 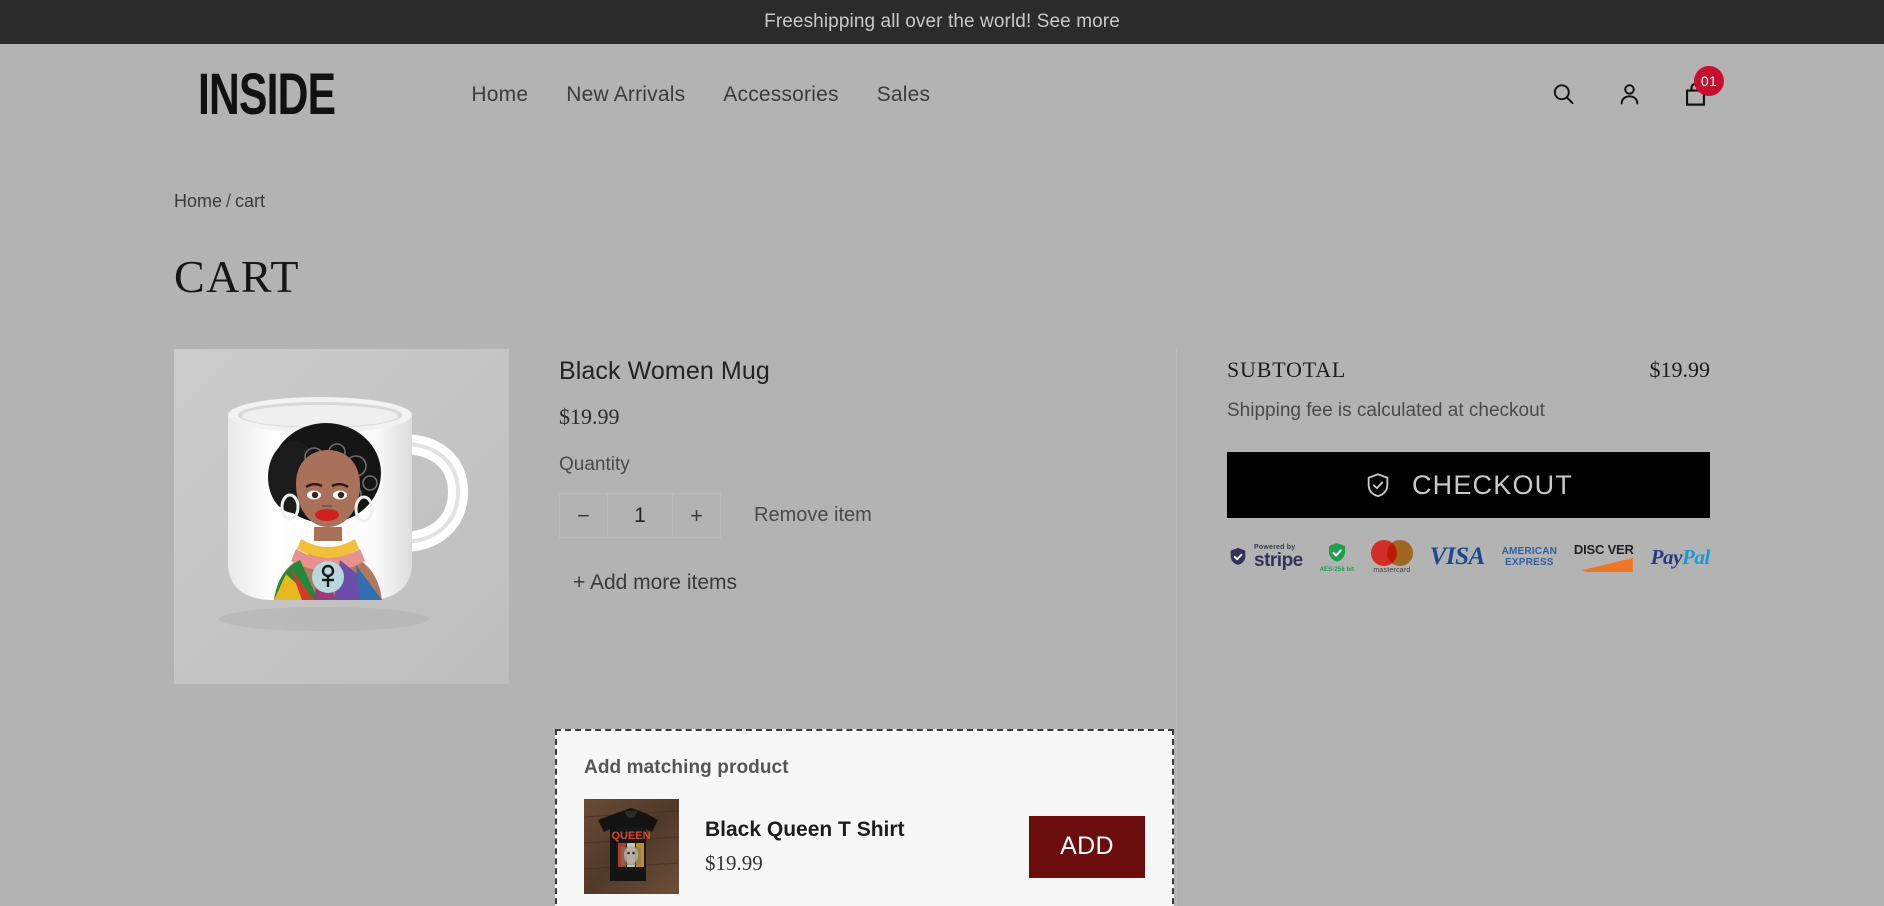 I want to click on quantity-stepper: − 1 +, so click(x=640, y=515).